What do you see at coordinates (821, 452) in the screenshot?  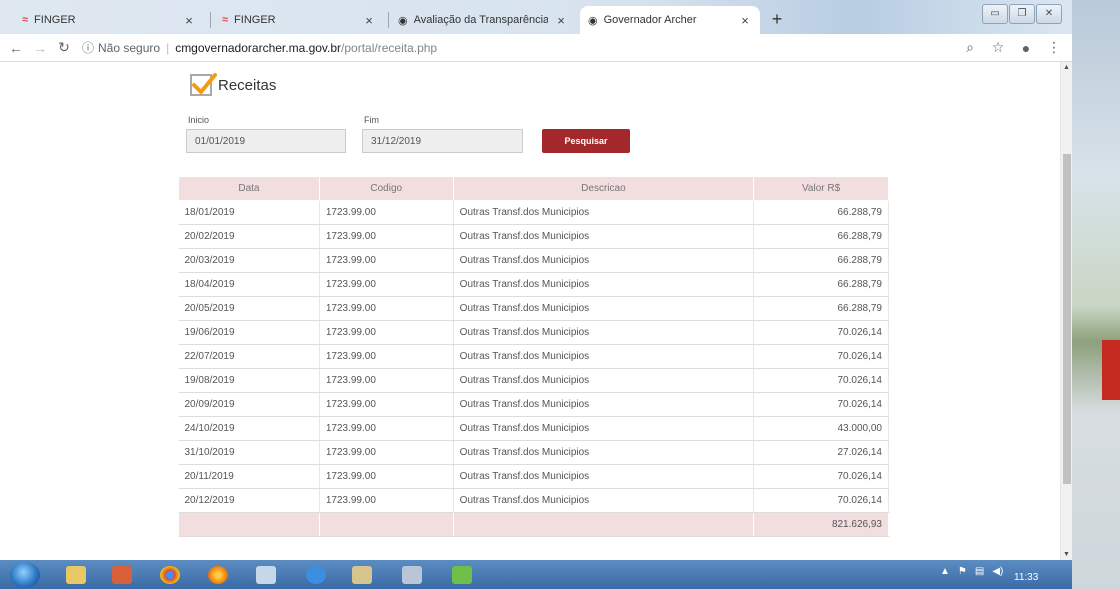 I see `cell-value: 27.026,14` at bounding box center [821, 452].